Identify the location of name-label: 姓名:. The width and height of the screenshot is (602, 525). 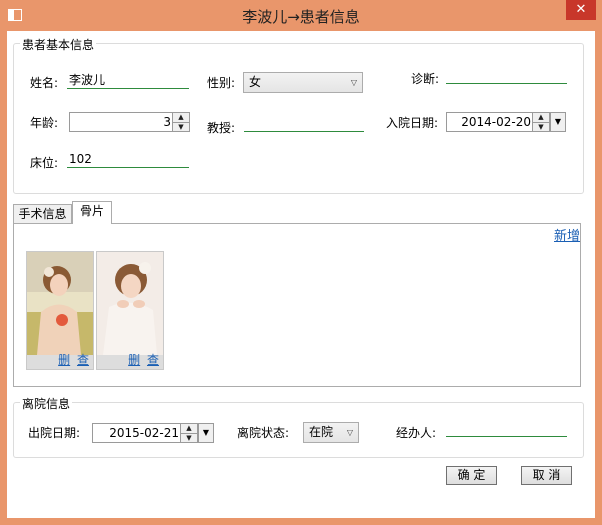
(44, 83).